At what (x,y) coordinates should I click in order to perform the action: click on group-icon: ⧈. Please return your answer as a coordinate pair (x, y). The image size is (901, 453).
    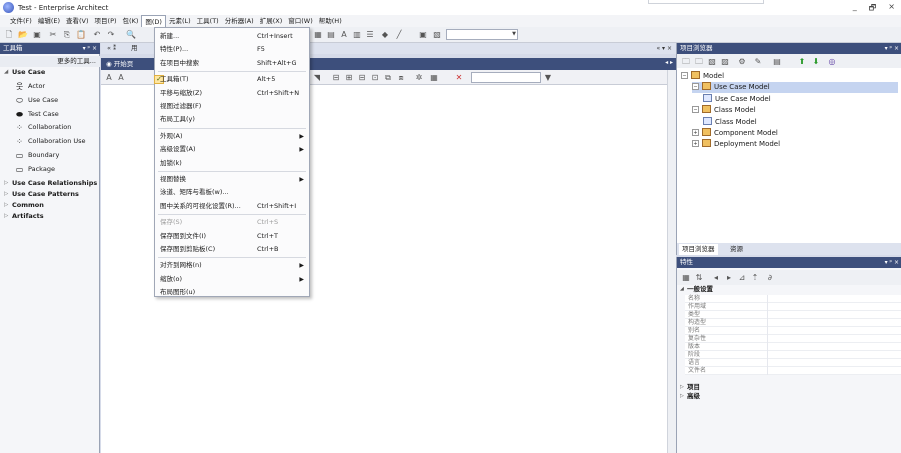
    Looking at the image, I should click on (401, 78).